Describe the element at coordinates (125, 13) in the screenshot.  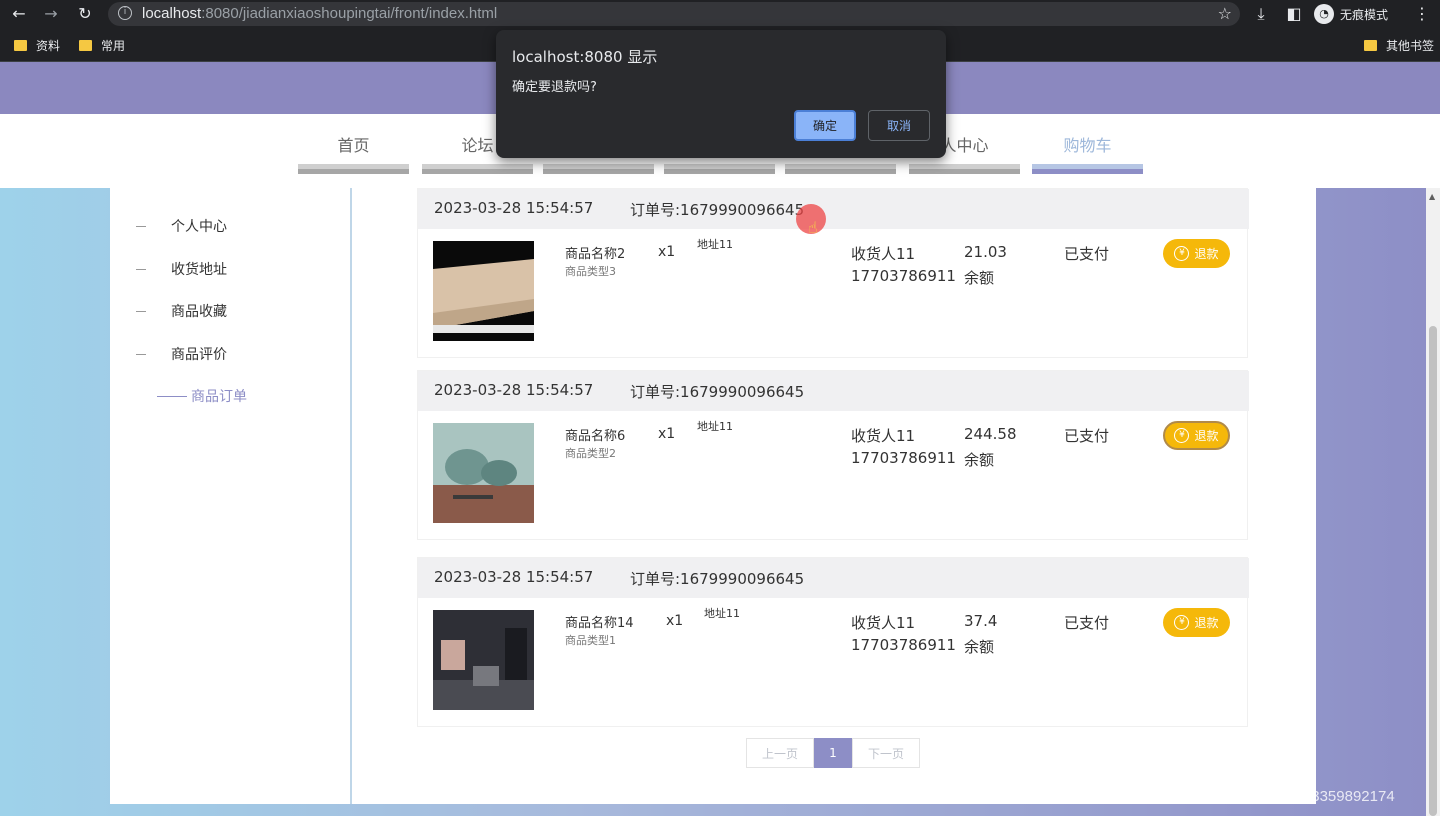
I see `site-info-icon: i` at that location.